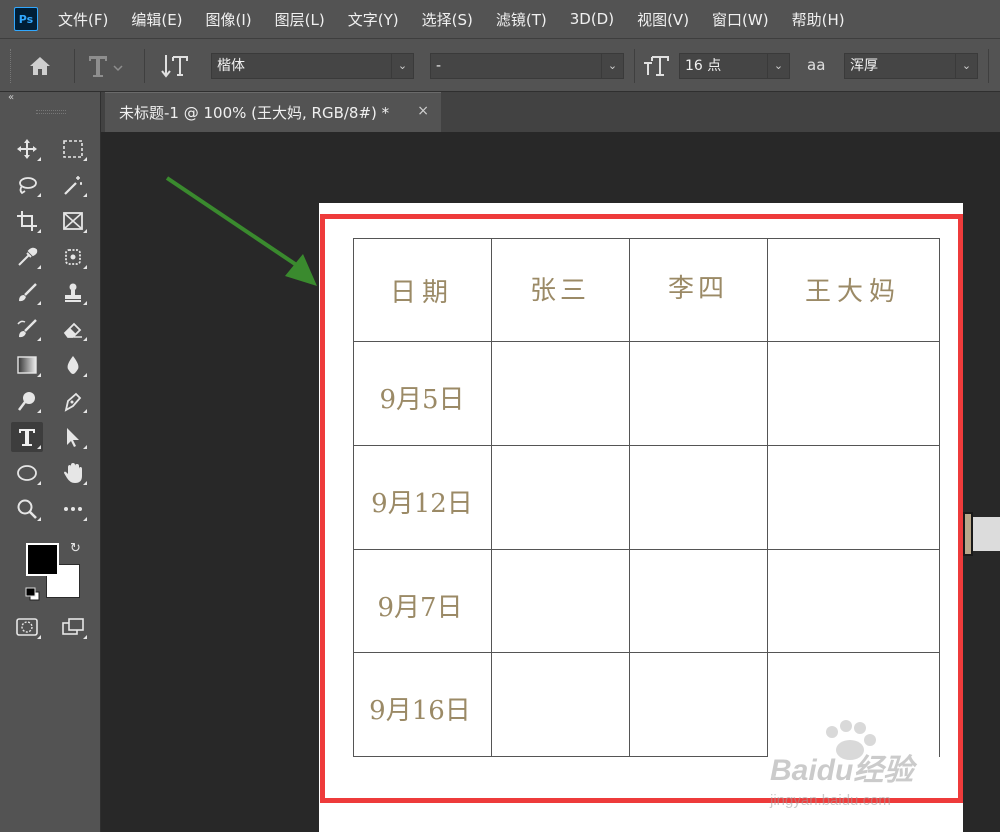  What do you see at coordinates (73, 365) in the screenshot?
I see `blur-icon` at bounding box center [73, 365].